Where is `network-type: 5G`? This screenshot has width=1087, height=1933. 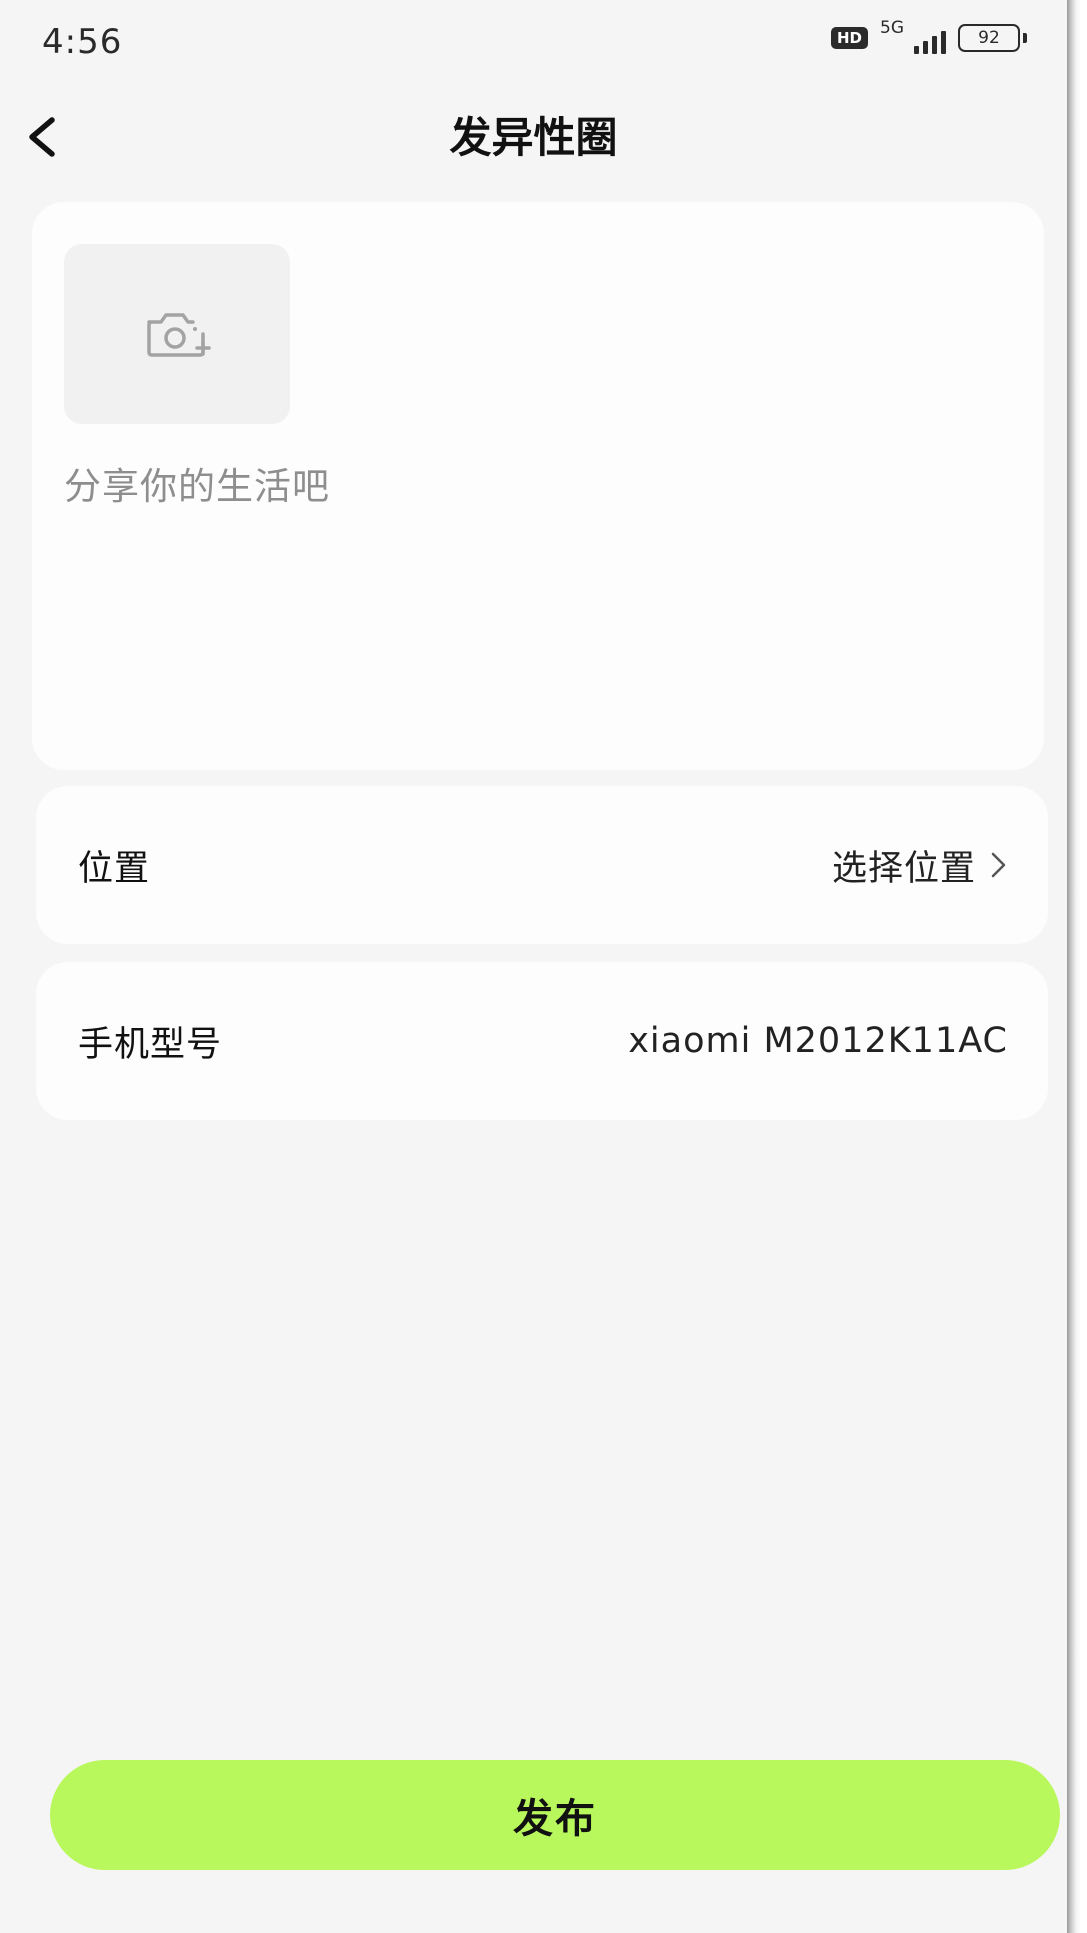
network-type: 5G is located at coordinates (892, 28).